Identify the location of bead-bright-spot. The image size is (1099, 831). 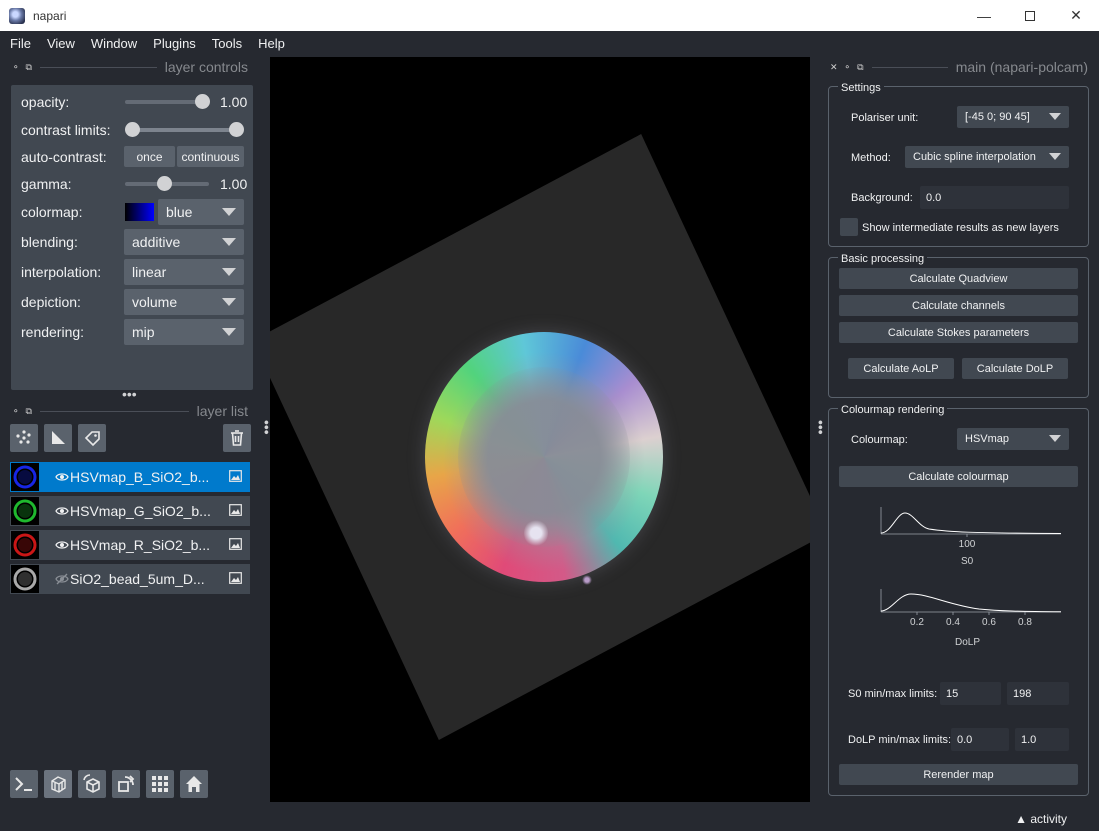
(536, 533).